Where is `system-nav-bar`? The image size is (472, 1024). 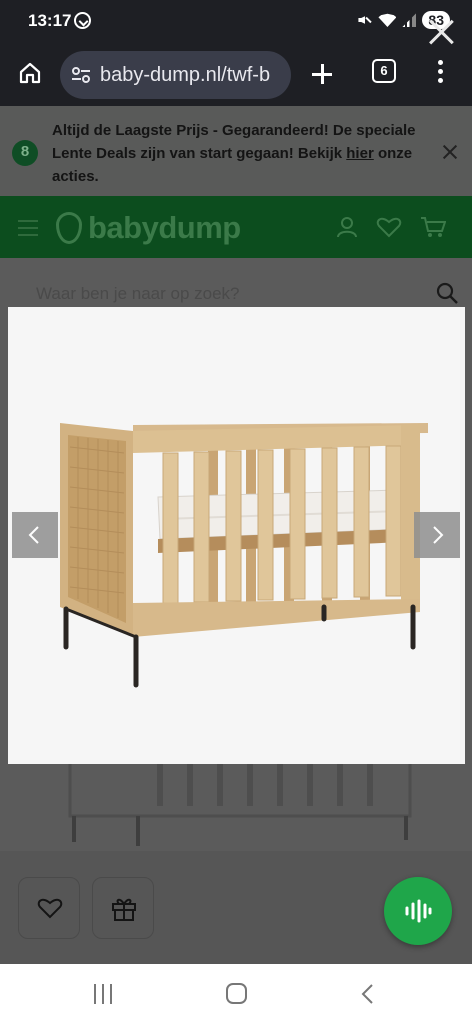
system-nav-bar is located at coordinates (236, 994).